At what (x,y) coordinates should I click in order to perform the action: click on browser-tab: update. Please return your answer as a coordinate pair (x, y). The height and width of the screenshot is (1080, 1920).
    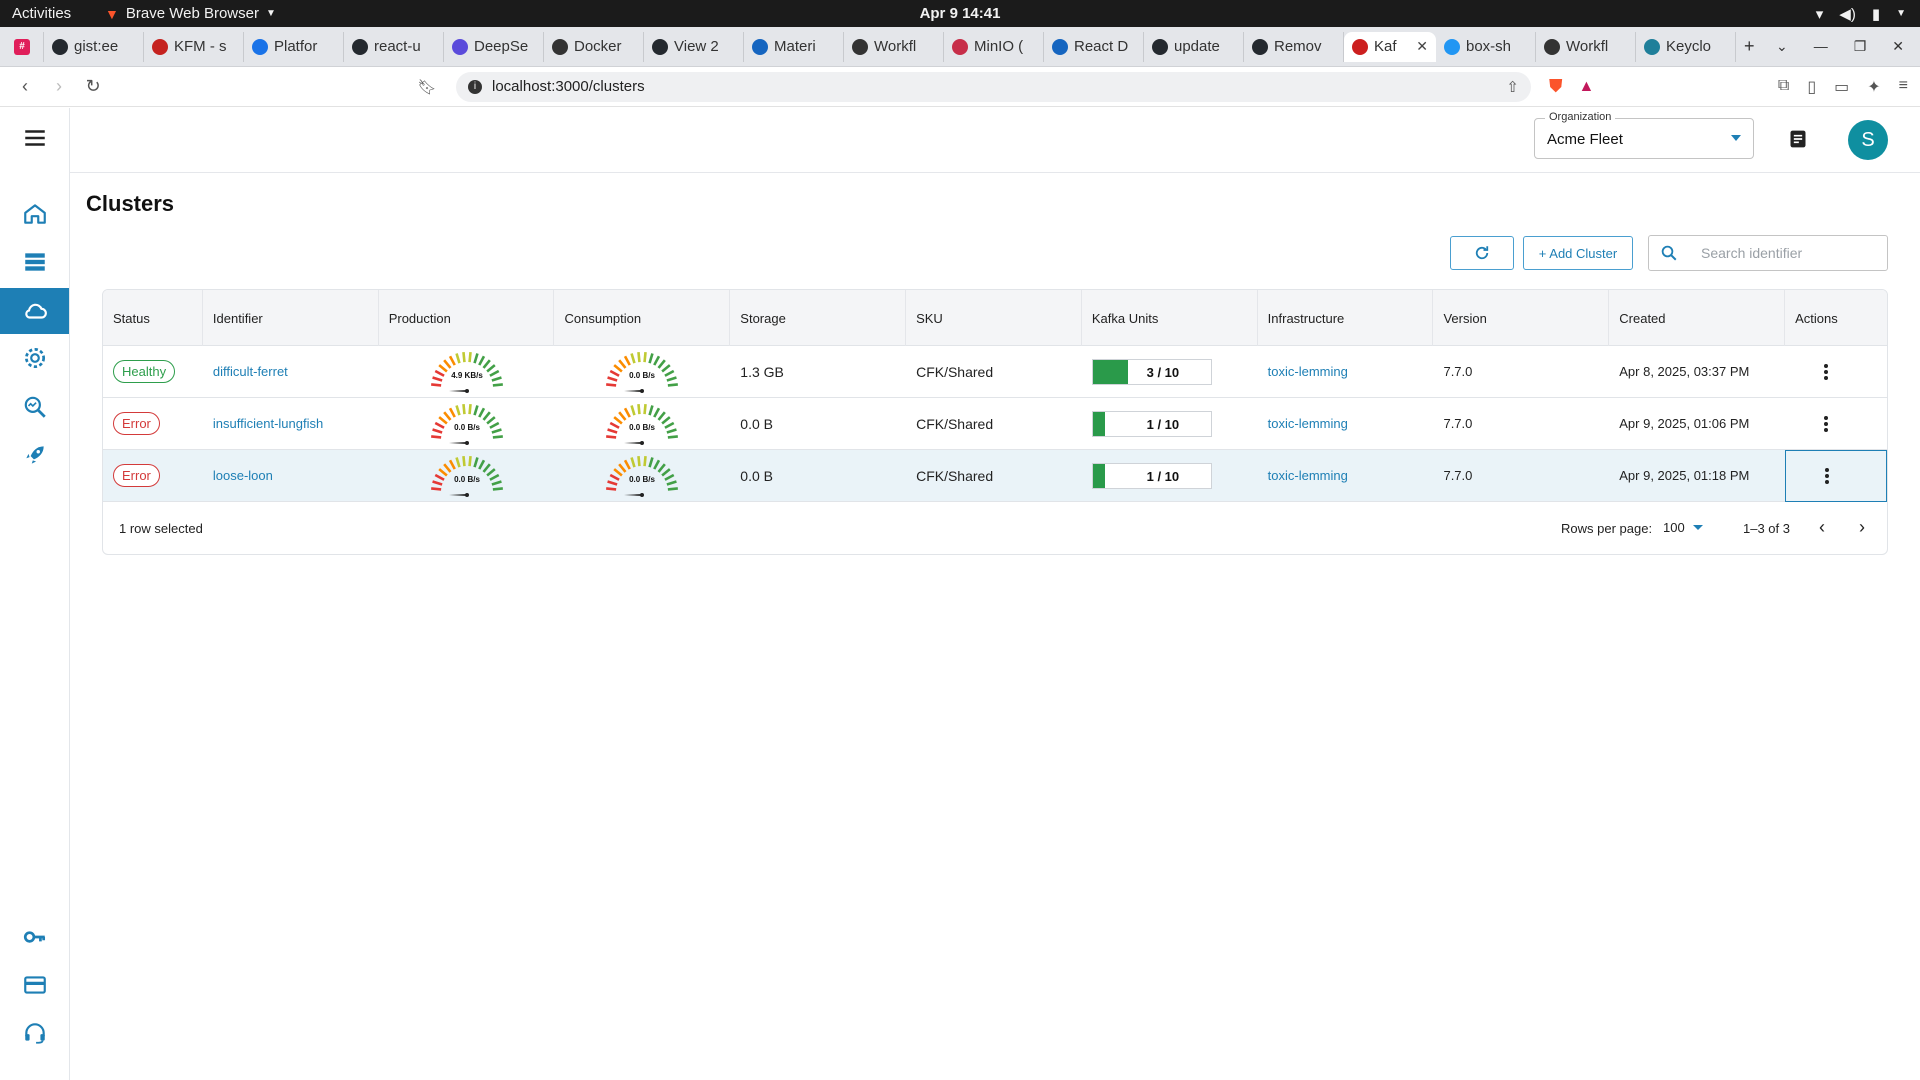
    Looking at the image, I should click on (1194, 46).